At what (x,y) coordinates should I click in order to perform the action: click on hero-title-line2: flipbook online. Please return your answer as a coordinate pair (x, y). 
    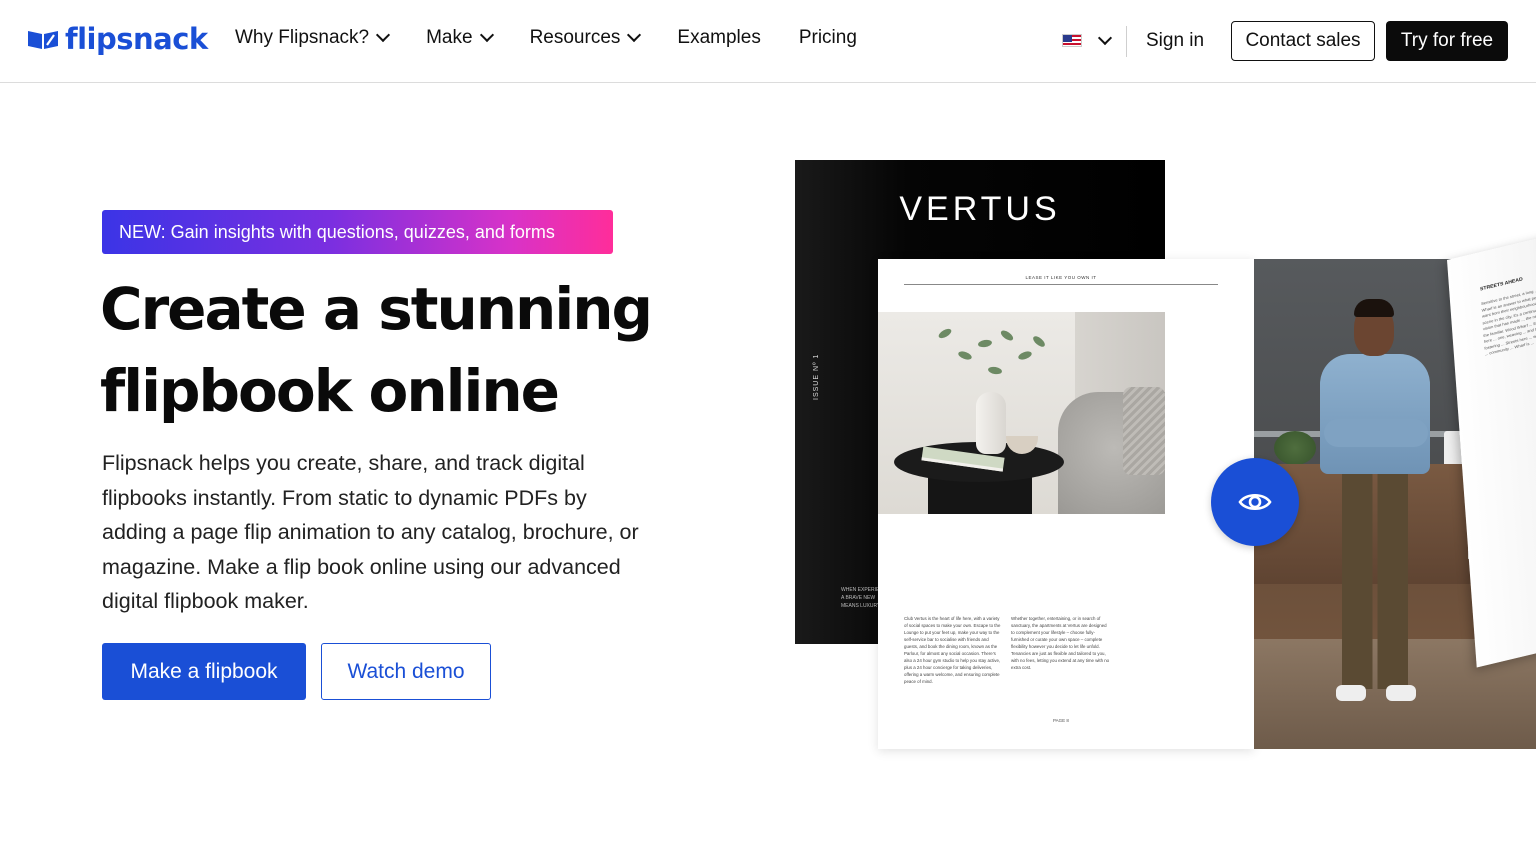
    Looking at the image, I should click on (330, 391).